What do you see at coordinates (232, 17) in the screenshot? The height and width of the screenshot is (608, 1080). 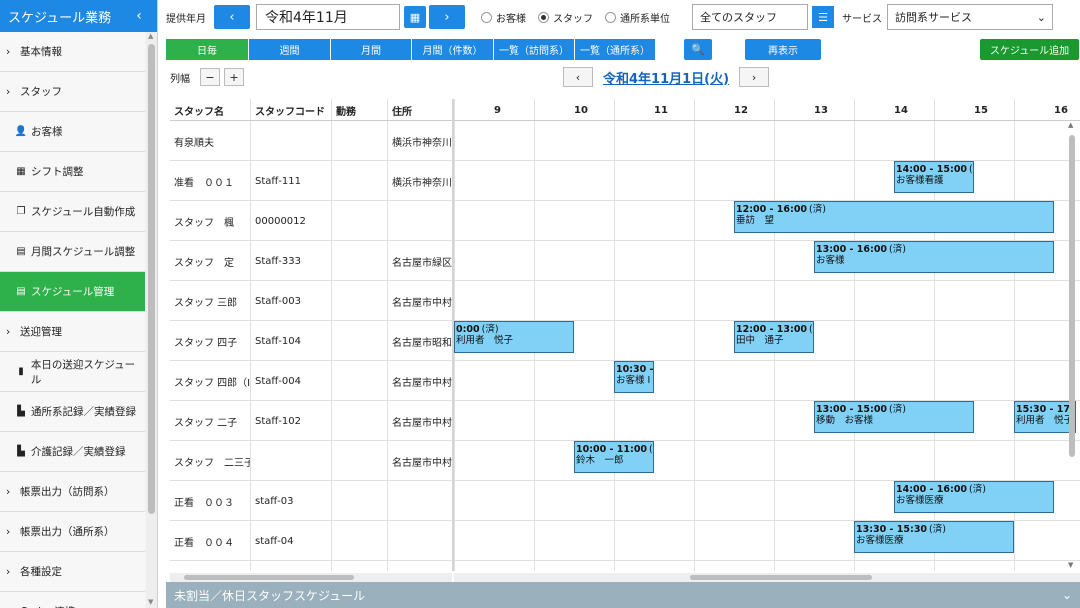 I see `prev-month-button: ‹` at bounding box center [232, 17].